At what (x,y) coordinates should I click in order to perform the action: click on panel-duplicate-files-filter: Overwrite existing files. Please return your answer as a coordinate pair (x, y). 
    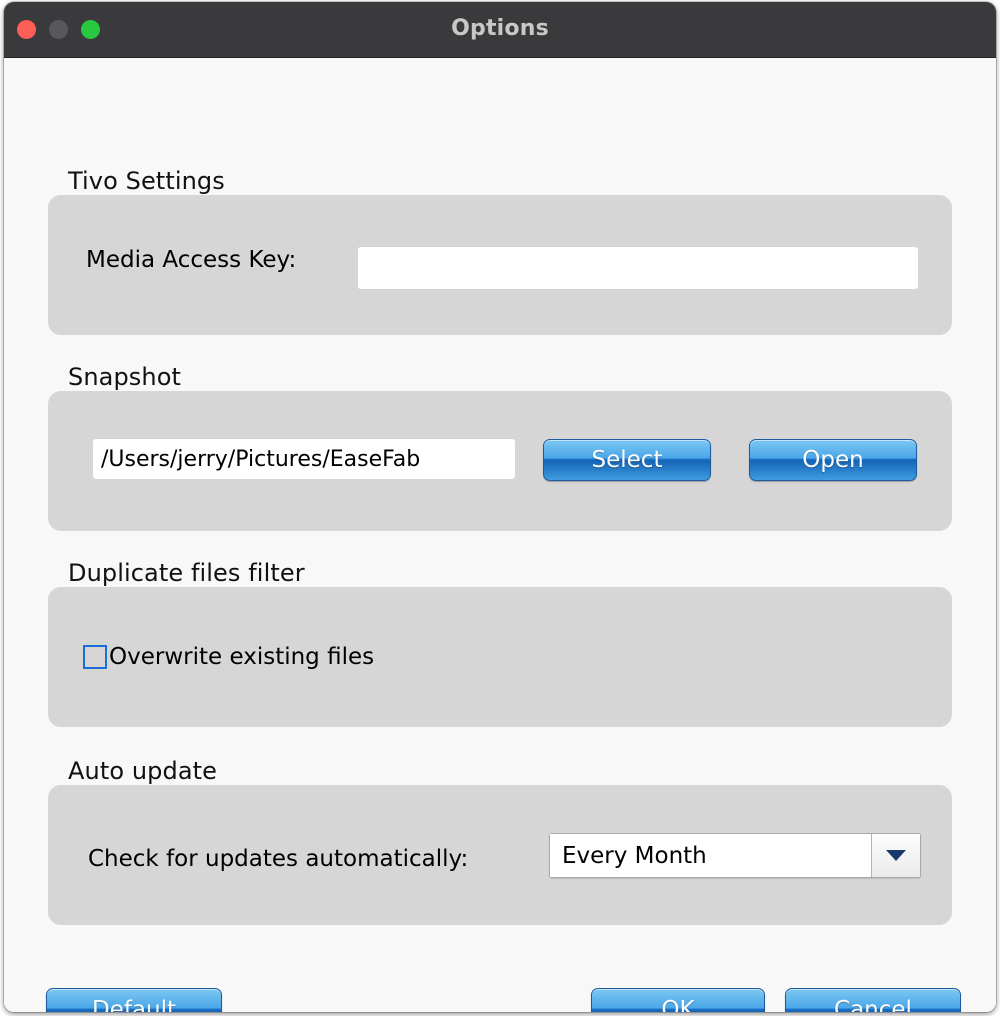
    Looking at the image, I should click on (500, 657).